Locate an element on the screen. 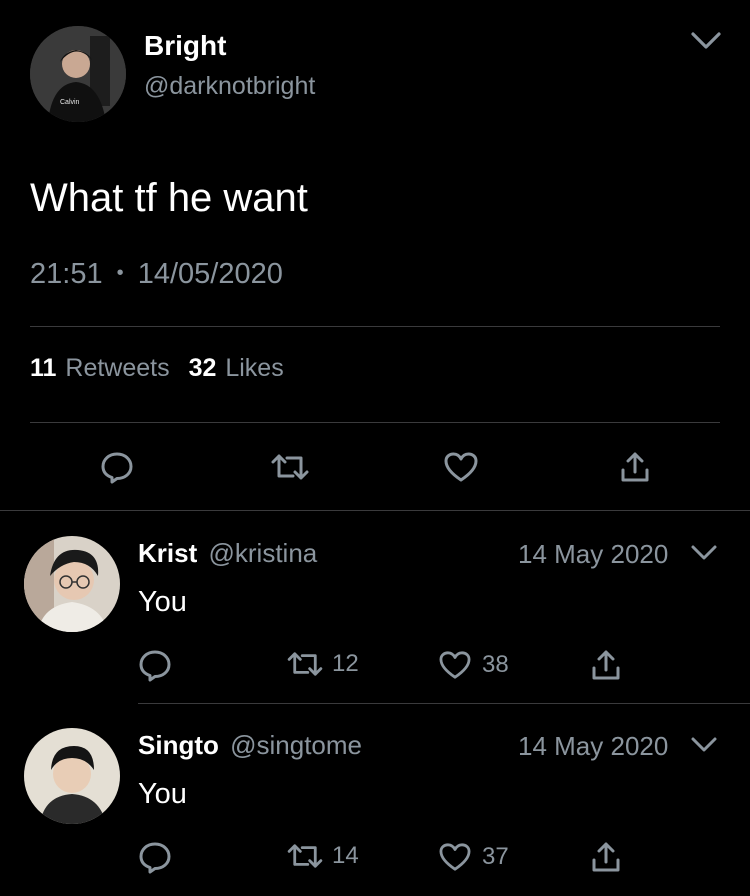  reply-author-name: Krist is located at coordinates (168, 553).